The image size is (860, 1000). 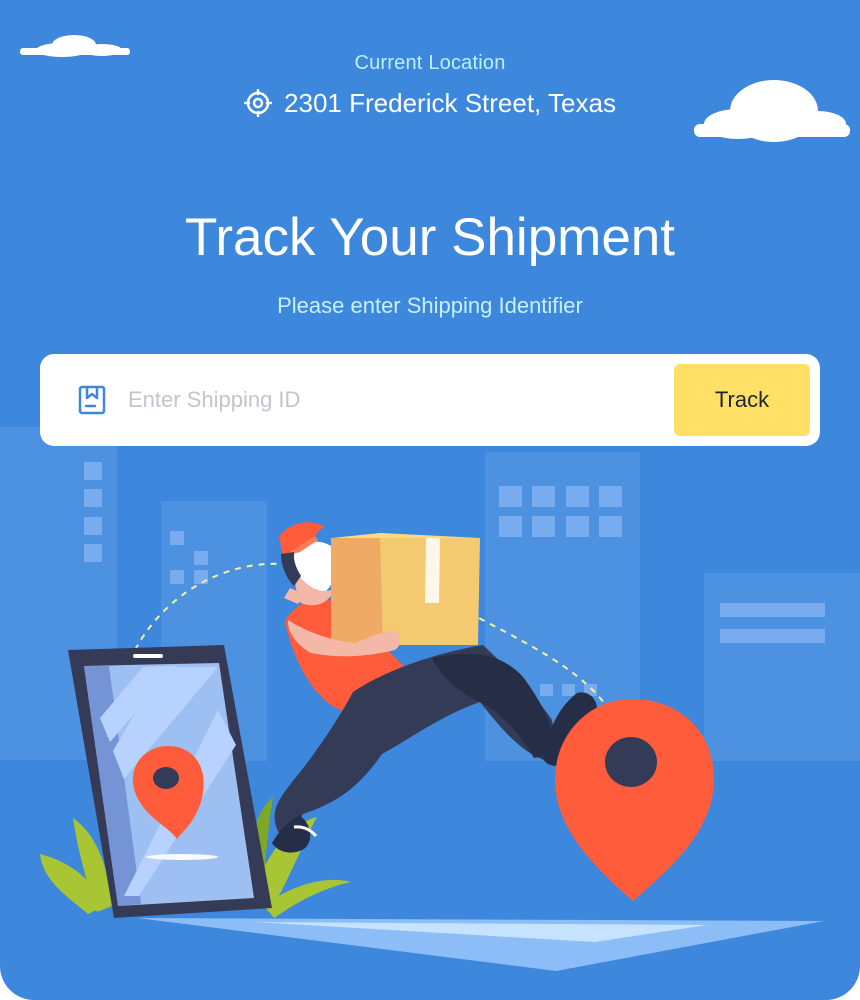 I want to click on map-pin-icon, so click(x=634, y=800).